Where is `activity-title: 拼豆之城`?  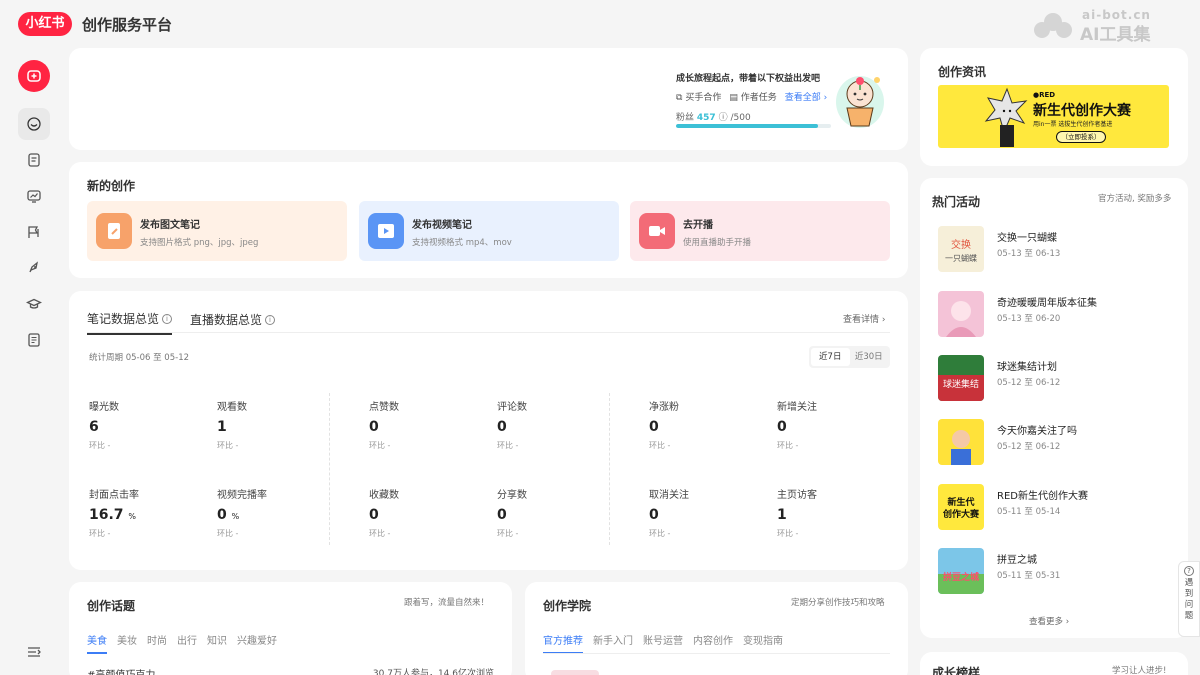 activity-title: 拼豆之城 is located at coordinates (1017, 560).